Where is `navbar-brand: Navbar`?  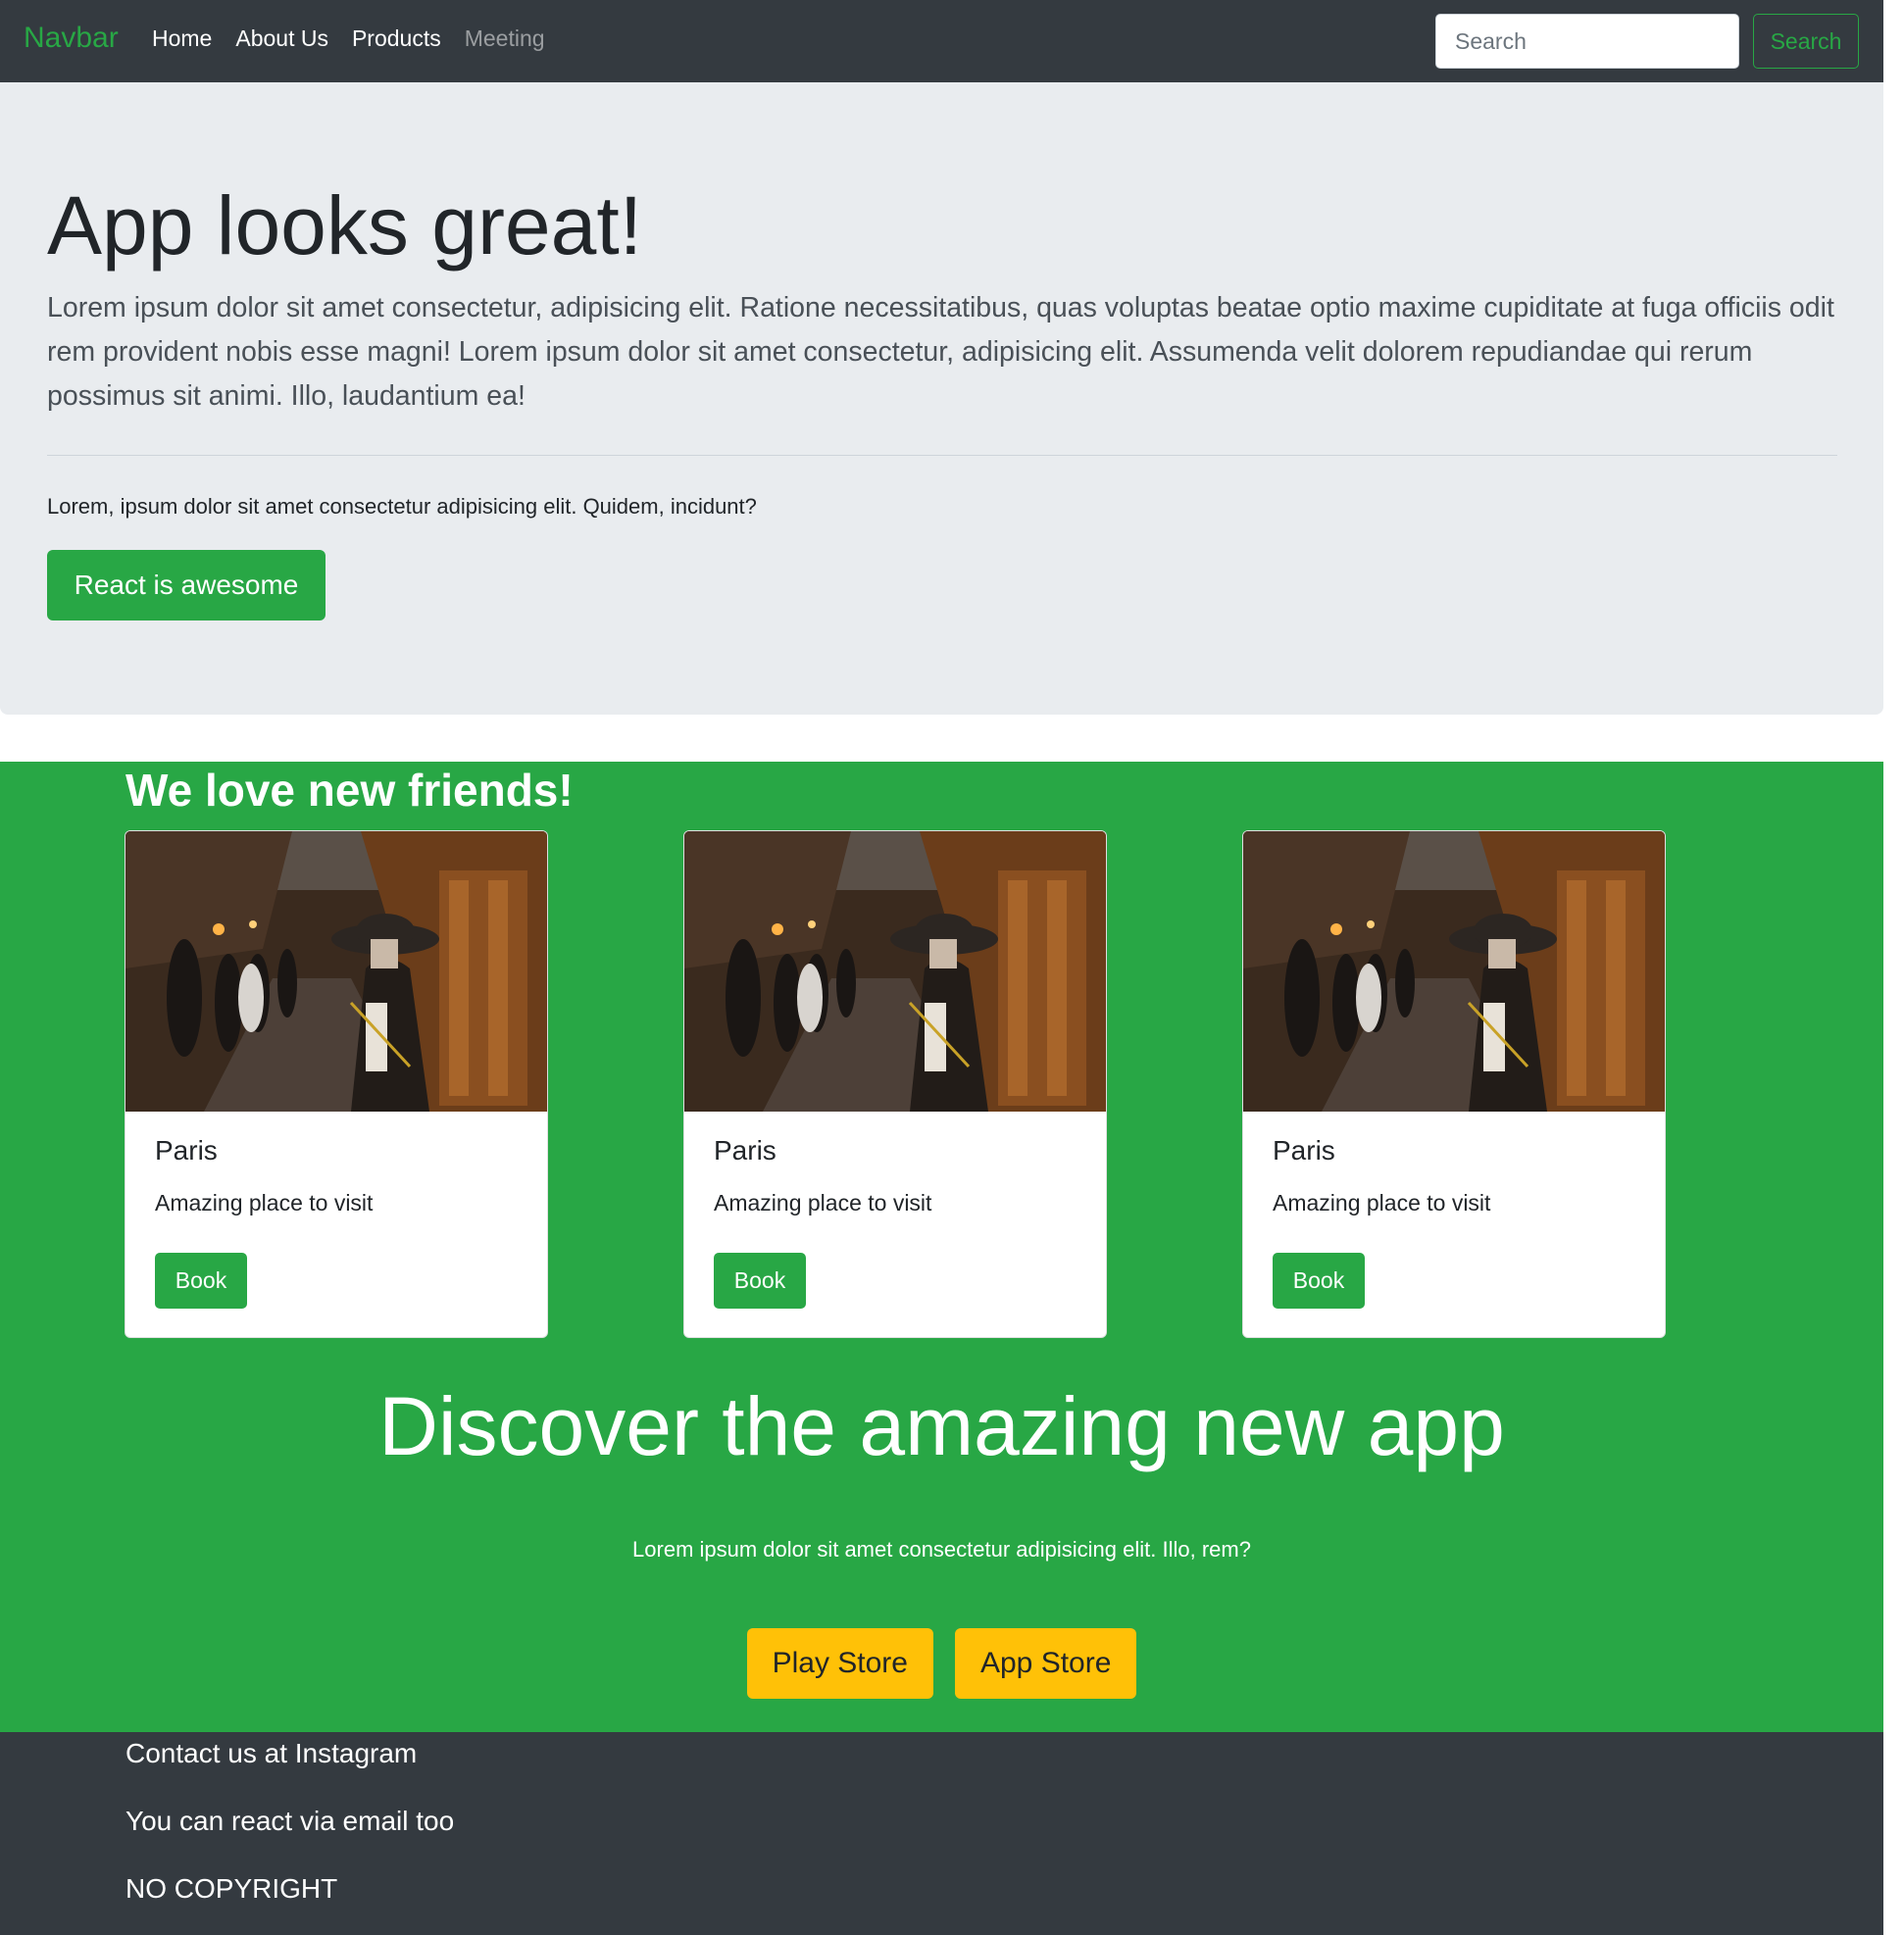 navbar-brand: Navbar is located at coordinates (71, 38).